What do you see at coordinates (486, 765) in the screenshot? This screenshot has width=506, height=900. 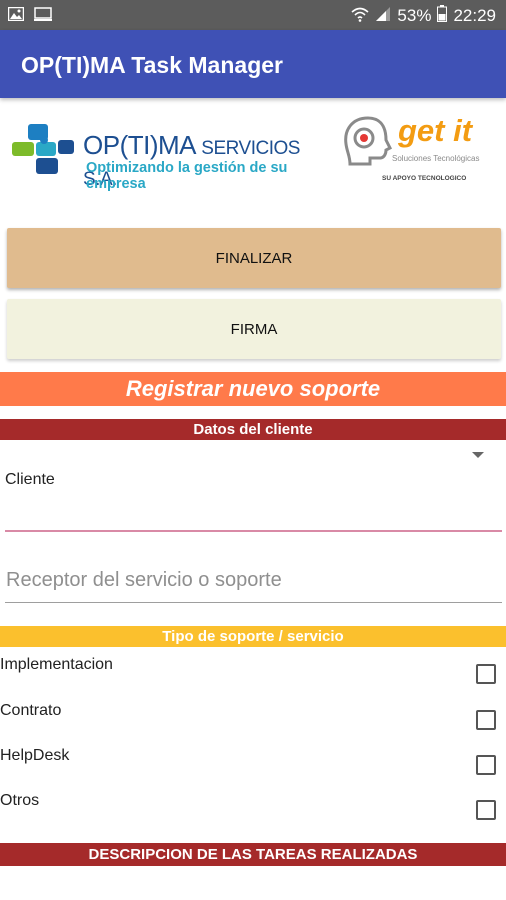 I see `helpdesk-checkbox` at bounding box center [486, 765].